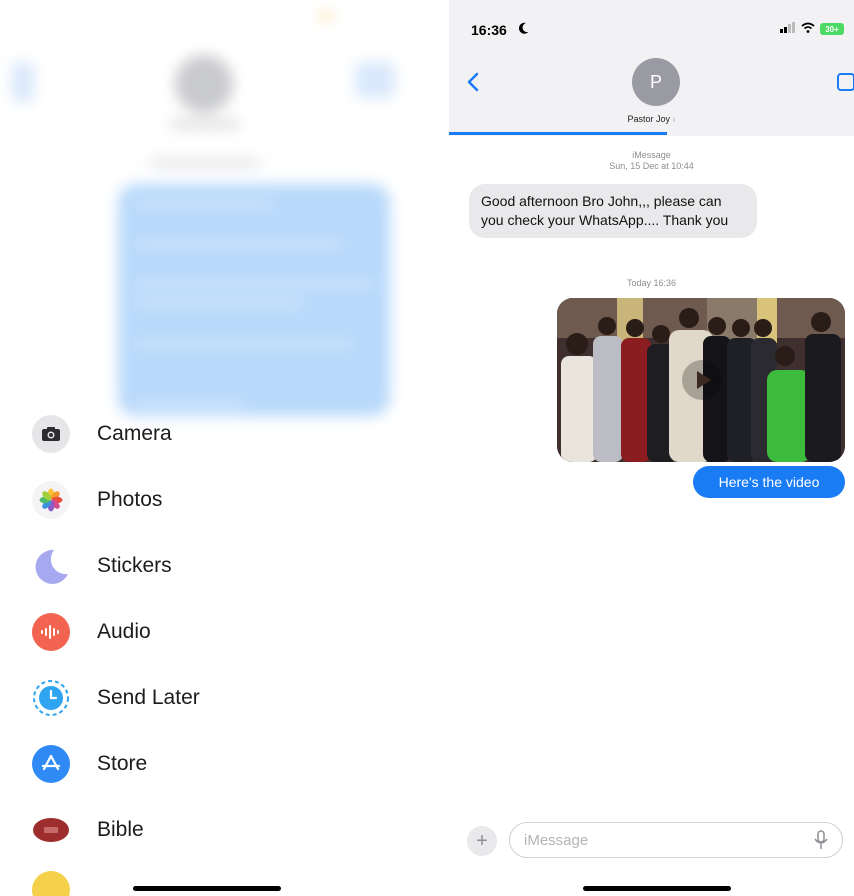 The image size is (854, 896). What do you see at coordinates (51, 434) in the screenshot?
I see `camera-icon` at bounding box center [51, 434].